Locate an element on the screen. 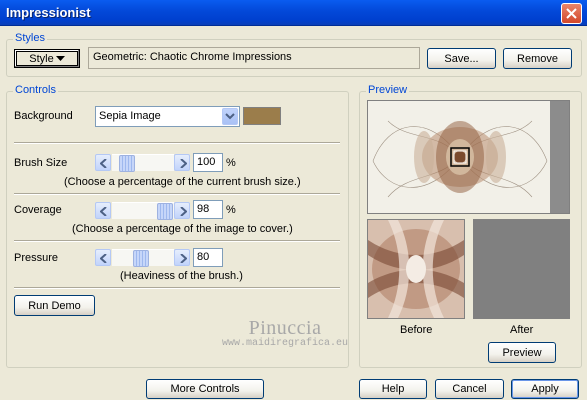  dropdown-arrow-icon is located at coordinates (60, 58).